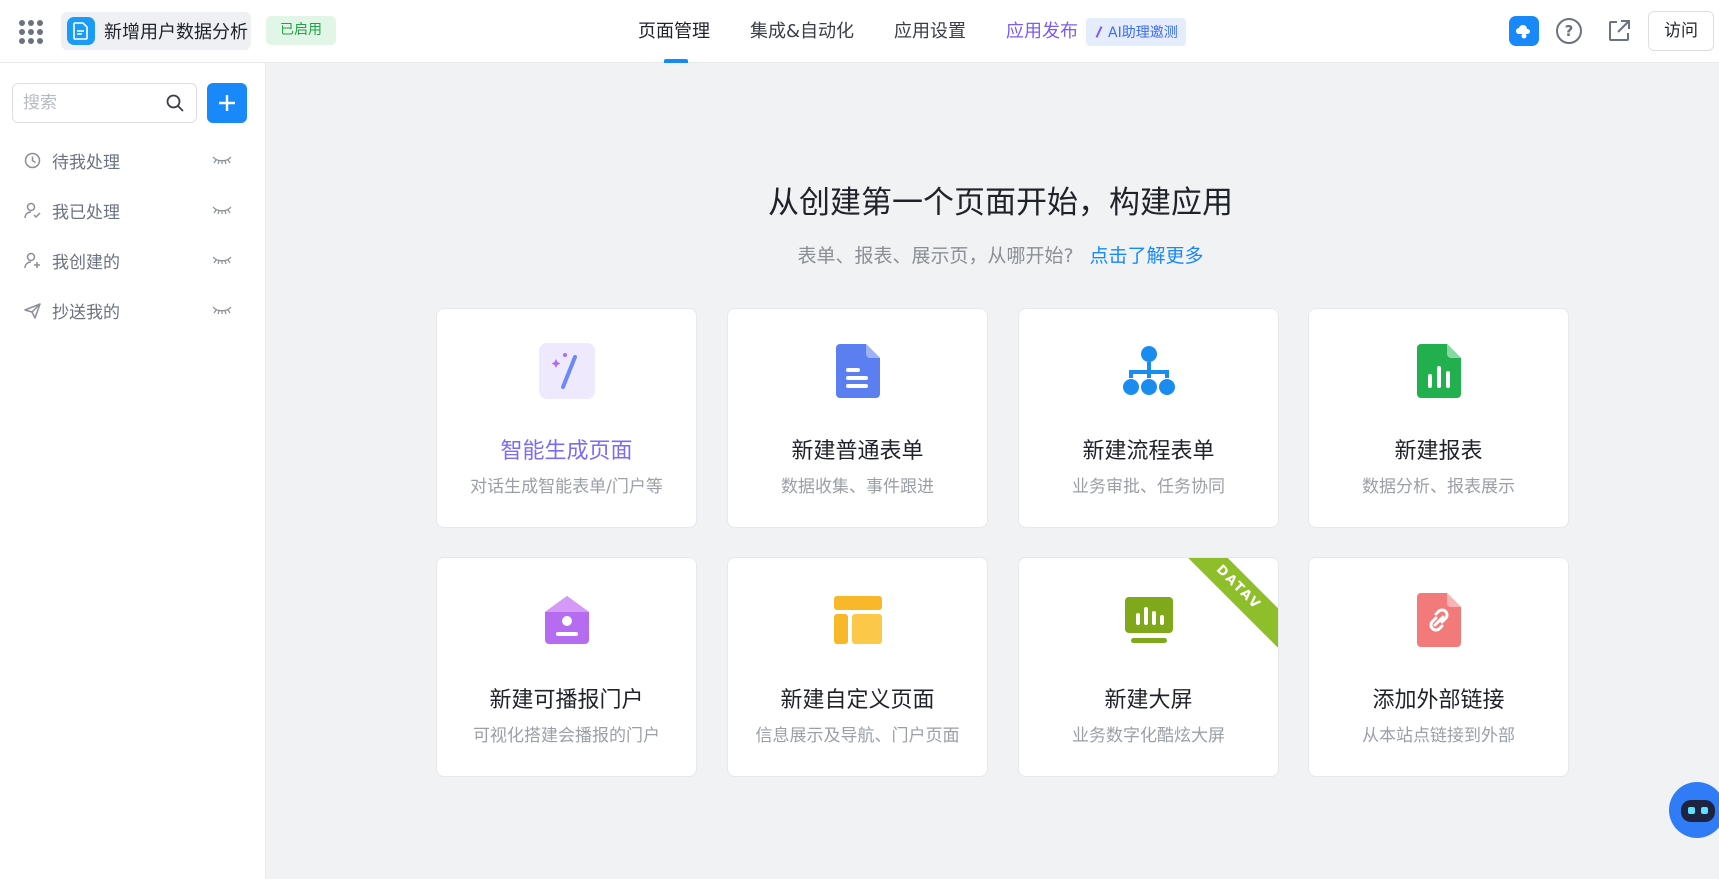  What do you see at coordinates (133, 310) in the screenshot?
I see `sidebar-item-cc: 抄送我的` at bounding box center [133, 310].